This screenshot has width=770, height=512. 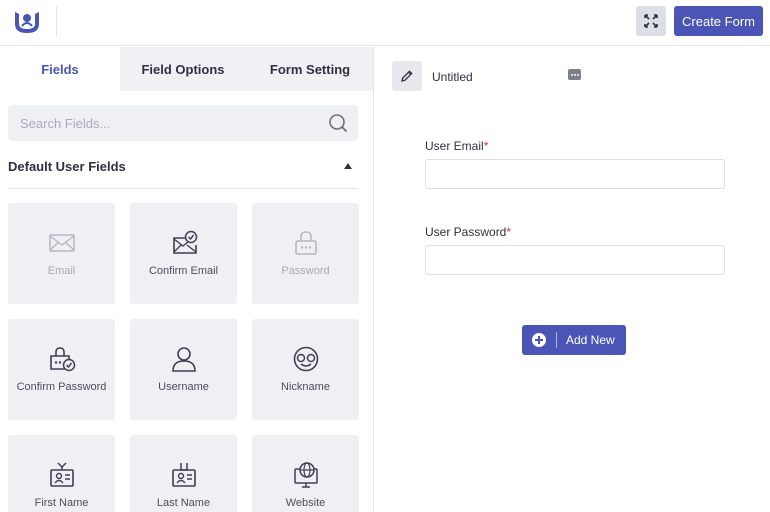 I want to click on user-email-label: User Email*, so click(x=456, y=146).